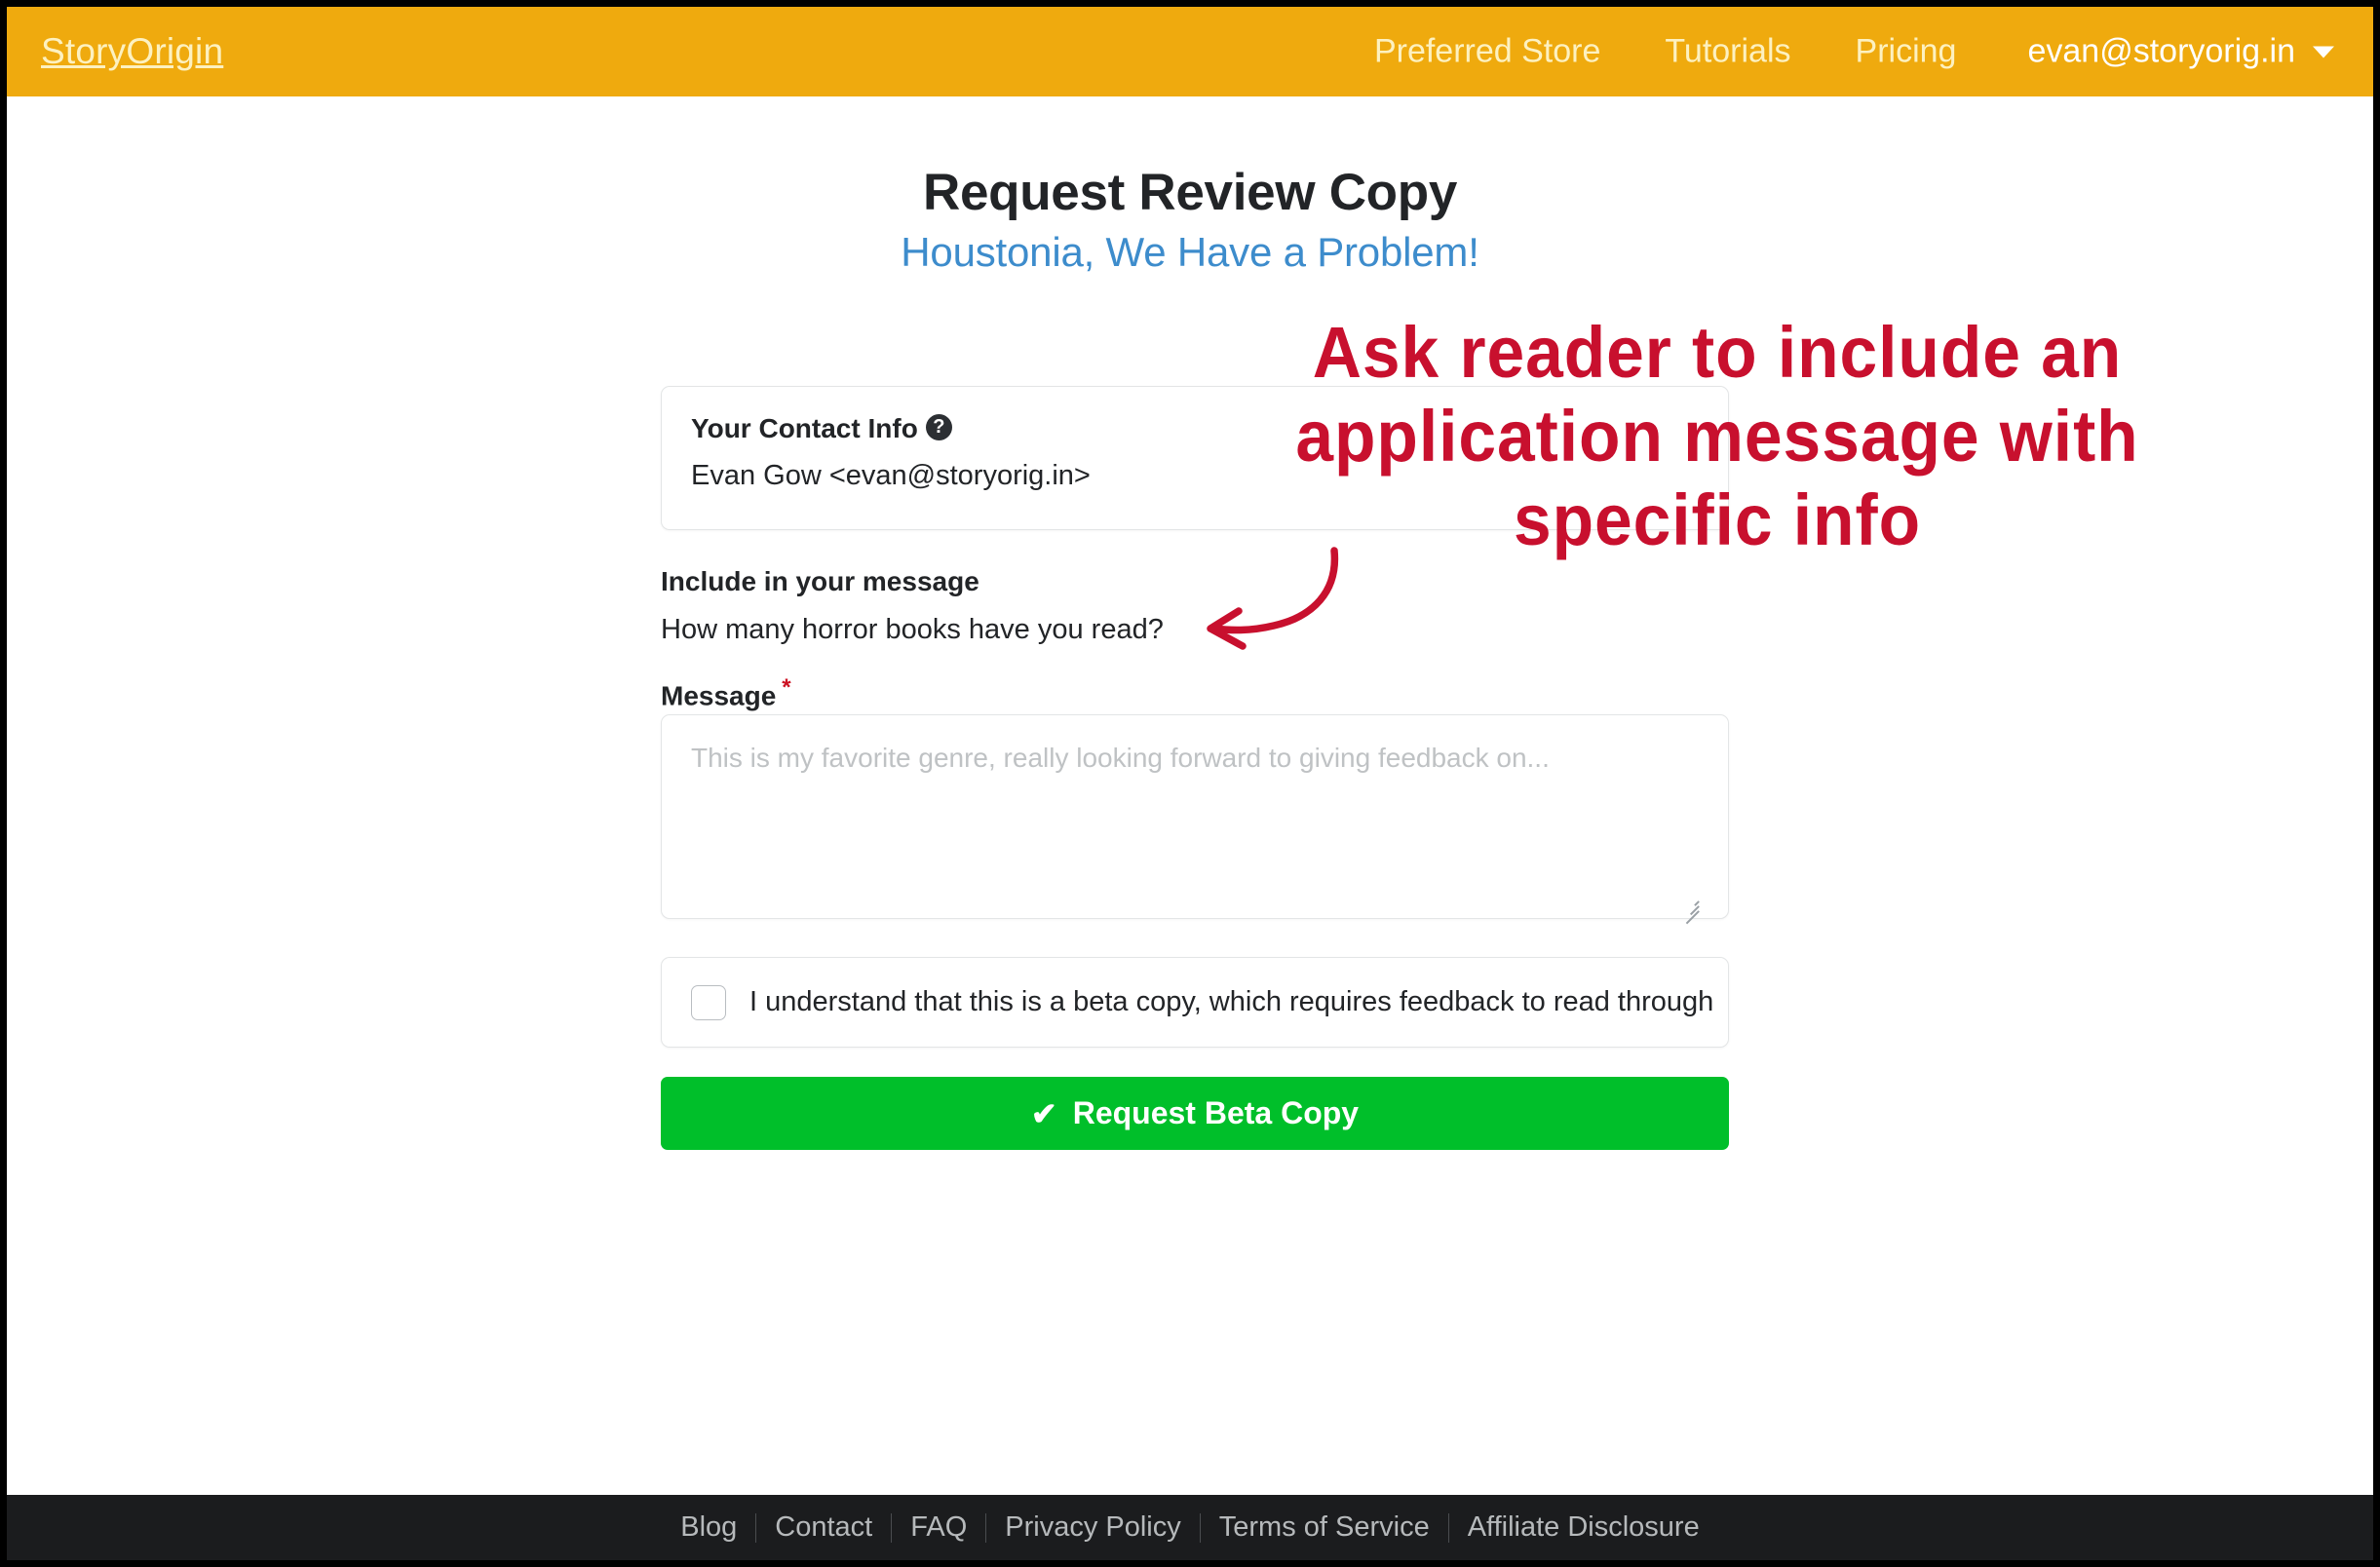 This screenshot has height=1567, width=2380. What do you see at coordinates (1190, 252) in the screenshot?
I see `page-subtitle: Houstonia, We Have a Problem!` at bounding box center [1190, 252].